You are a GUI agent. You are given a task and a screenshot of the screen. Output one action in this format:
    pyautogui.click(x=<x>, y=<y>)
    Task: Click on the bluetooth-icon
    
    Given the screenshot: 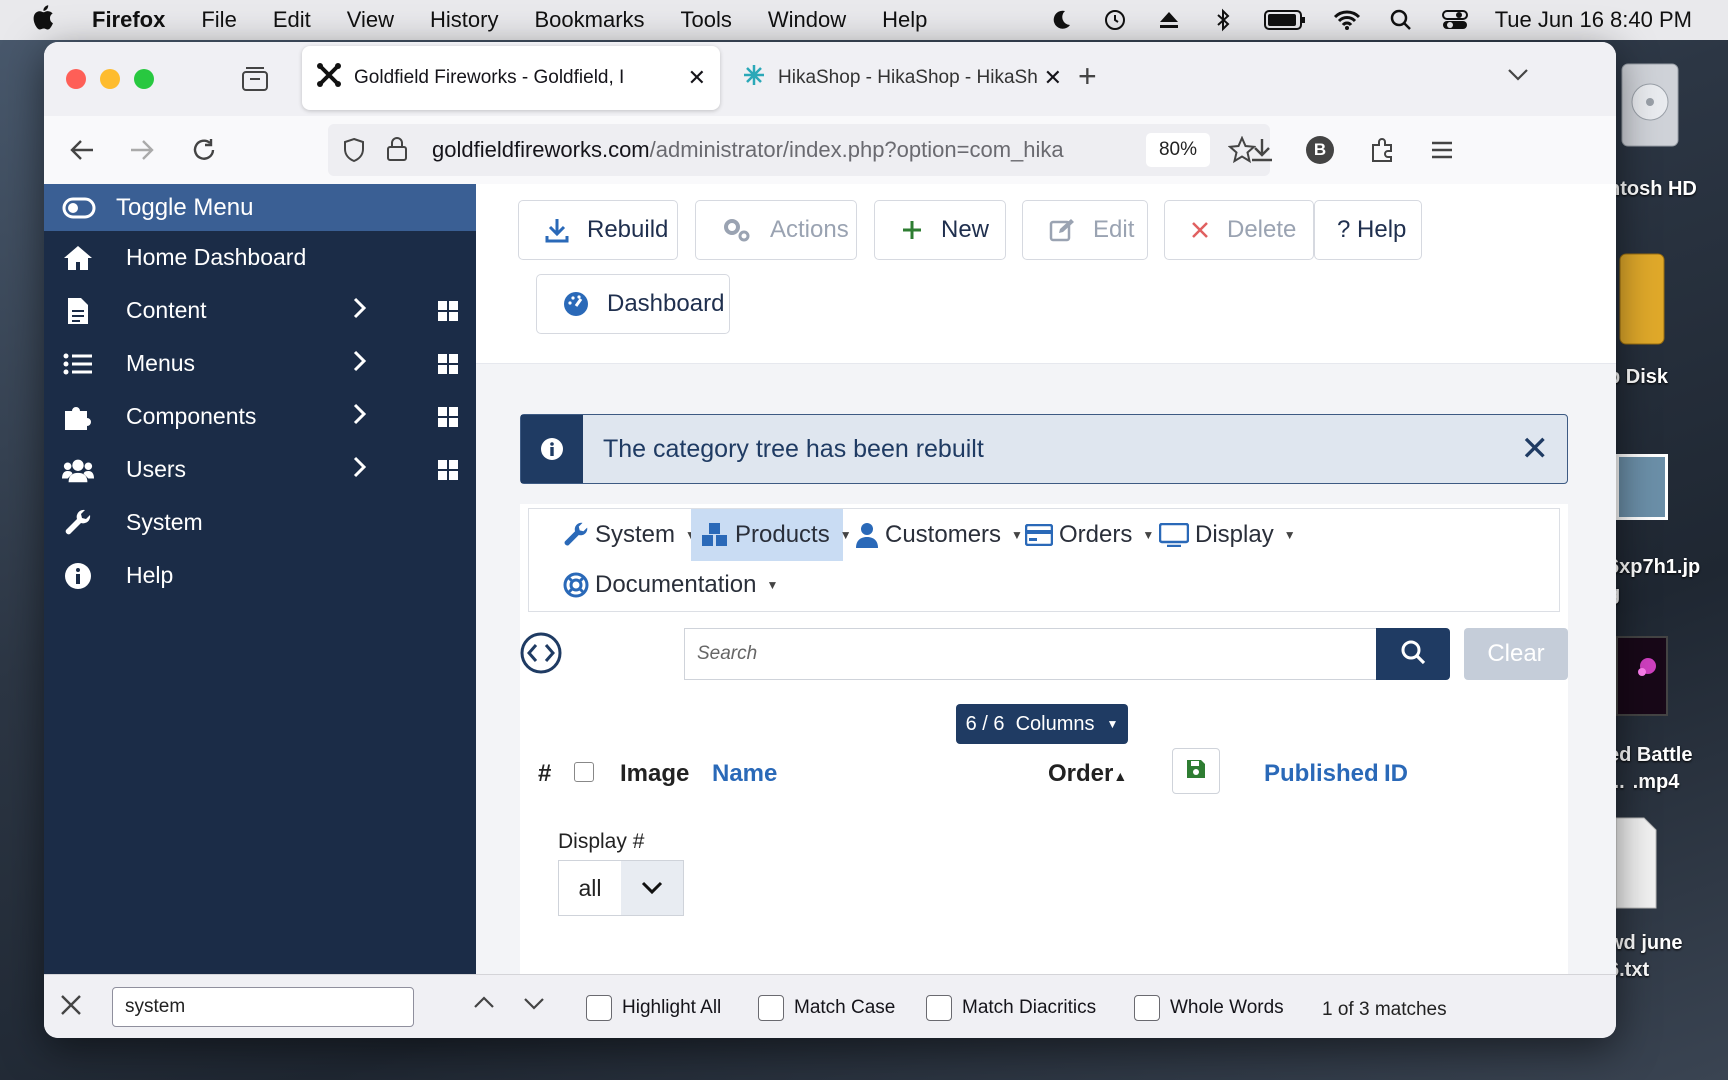 What is the action you would take?
    pyautogui.click(x=1223, y=20)
    